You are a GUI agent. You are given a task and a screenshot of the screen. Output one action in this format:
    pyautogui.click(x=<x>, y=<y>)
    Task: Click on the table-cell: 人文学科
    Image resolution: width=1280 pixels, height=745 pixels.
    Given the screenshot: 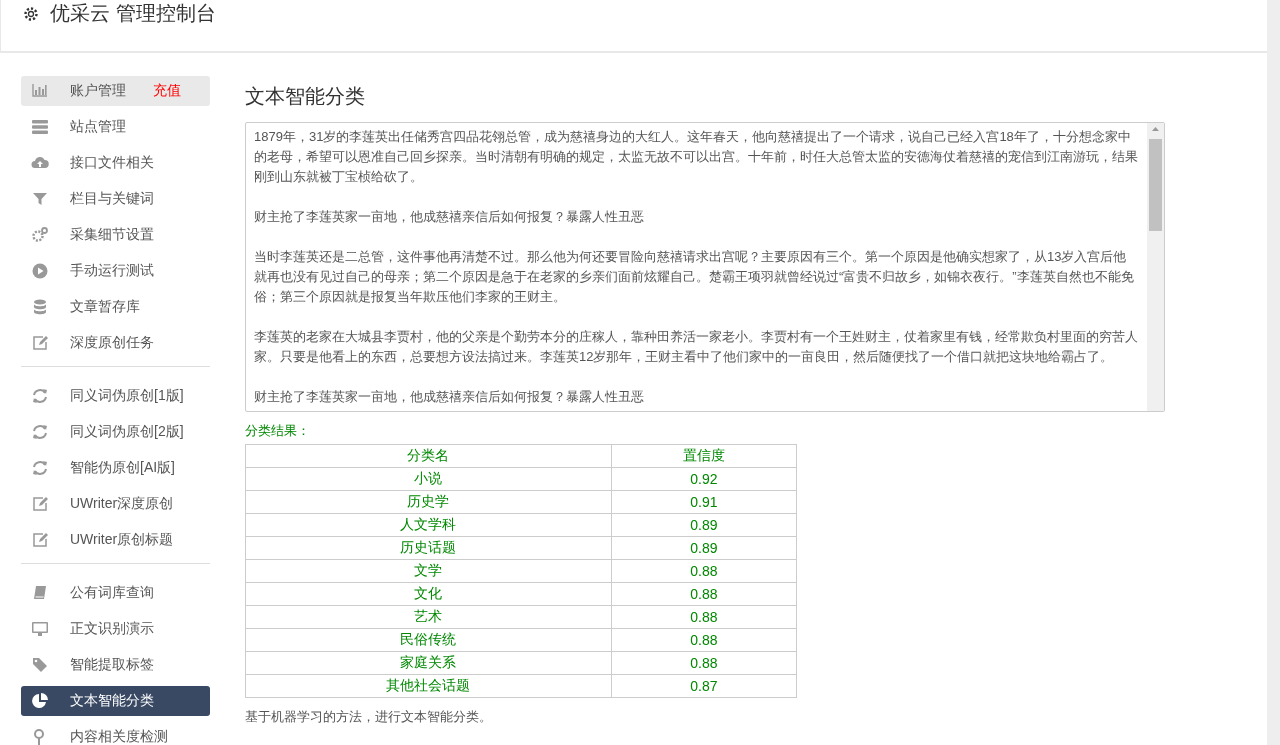 What is the action you would take?
    pyautogui.click(x=428, y=525)
    